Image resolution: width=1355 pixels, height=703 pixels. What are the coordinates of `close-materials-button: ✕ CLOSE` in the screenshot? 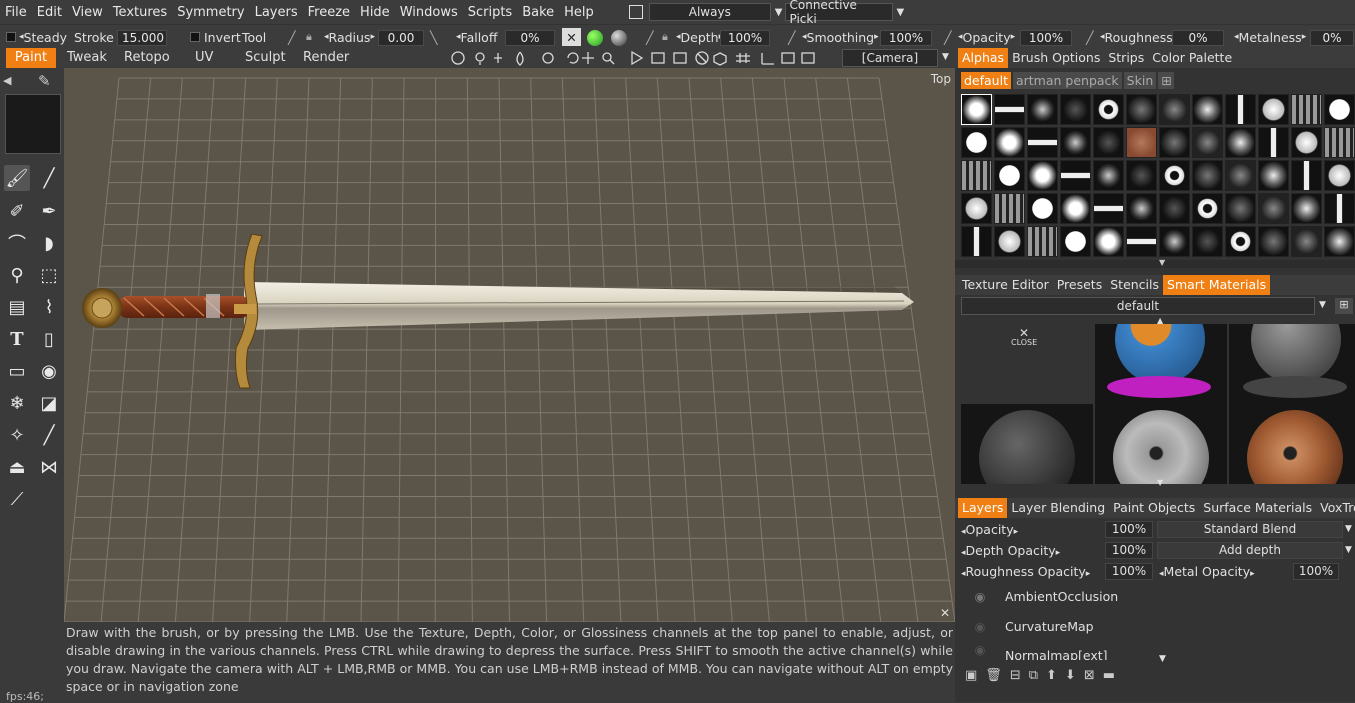 It's located at (1027, 364).